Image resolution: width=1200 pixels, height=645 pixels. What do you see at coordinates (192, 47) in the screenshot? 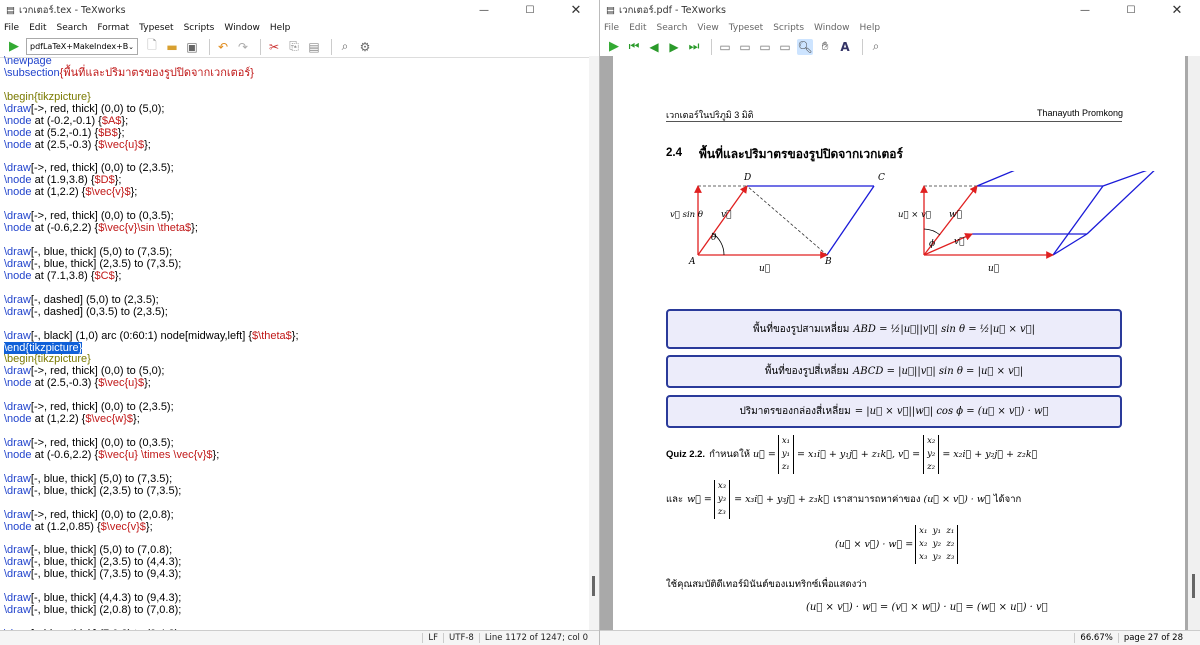
I see `save-icon: ▣` at bounding box center [192, 47].